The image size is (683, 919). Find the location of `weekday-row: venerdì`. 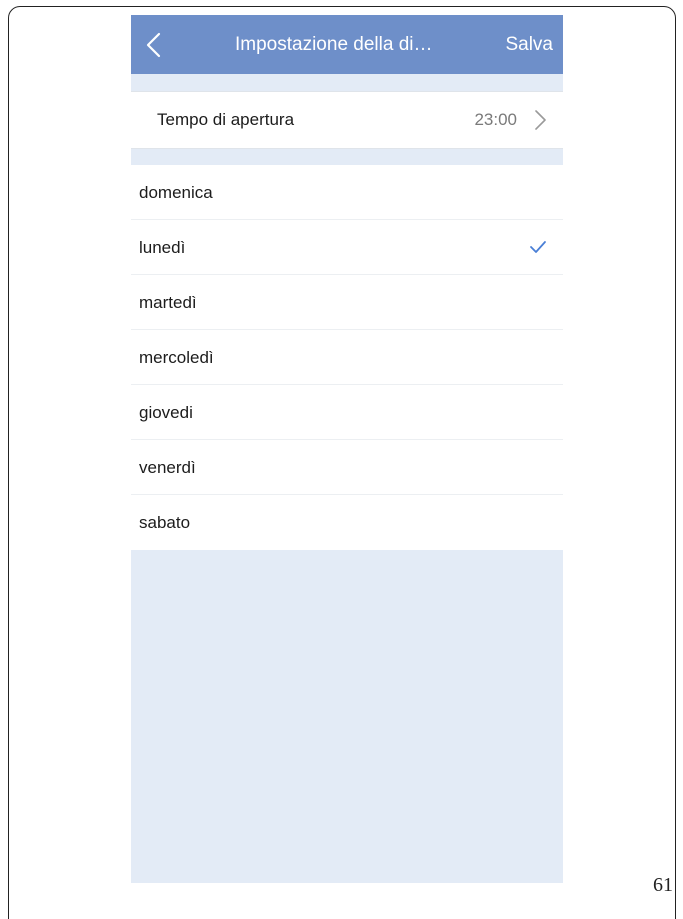

weekday-row: venerdì is located at coordinates (347, 467).